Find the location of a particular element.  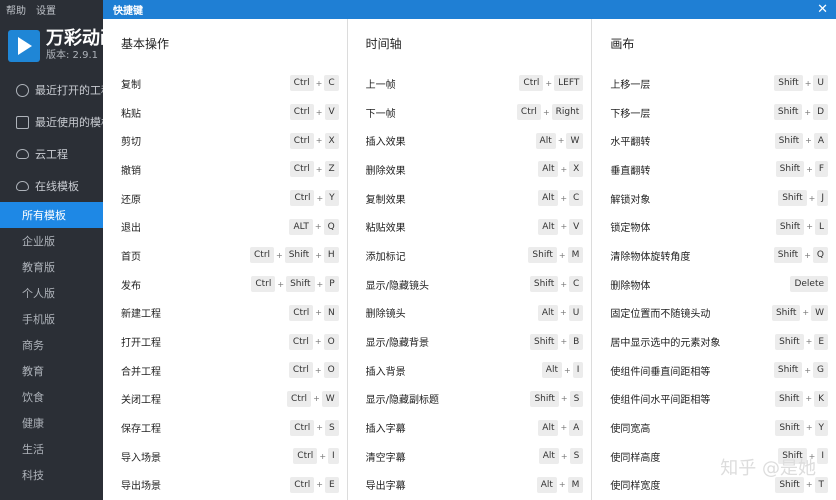

shortcut-row: 插入背景 Alt + I is located at coordinates (475, 370).